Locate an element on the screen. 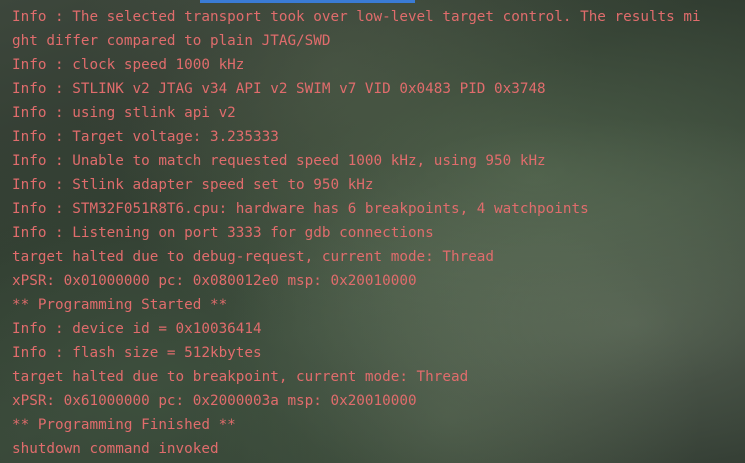 This screenshot has width=745, height=463. log-line: shutdown command invoked is located at coordinates (115, 449).